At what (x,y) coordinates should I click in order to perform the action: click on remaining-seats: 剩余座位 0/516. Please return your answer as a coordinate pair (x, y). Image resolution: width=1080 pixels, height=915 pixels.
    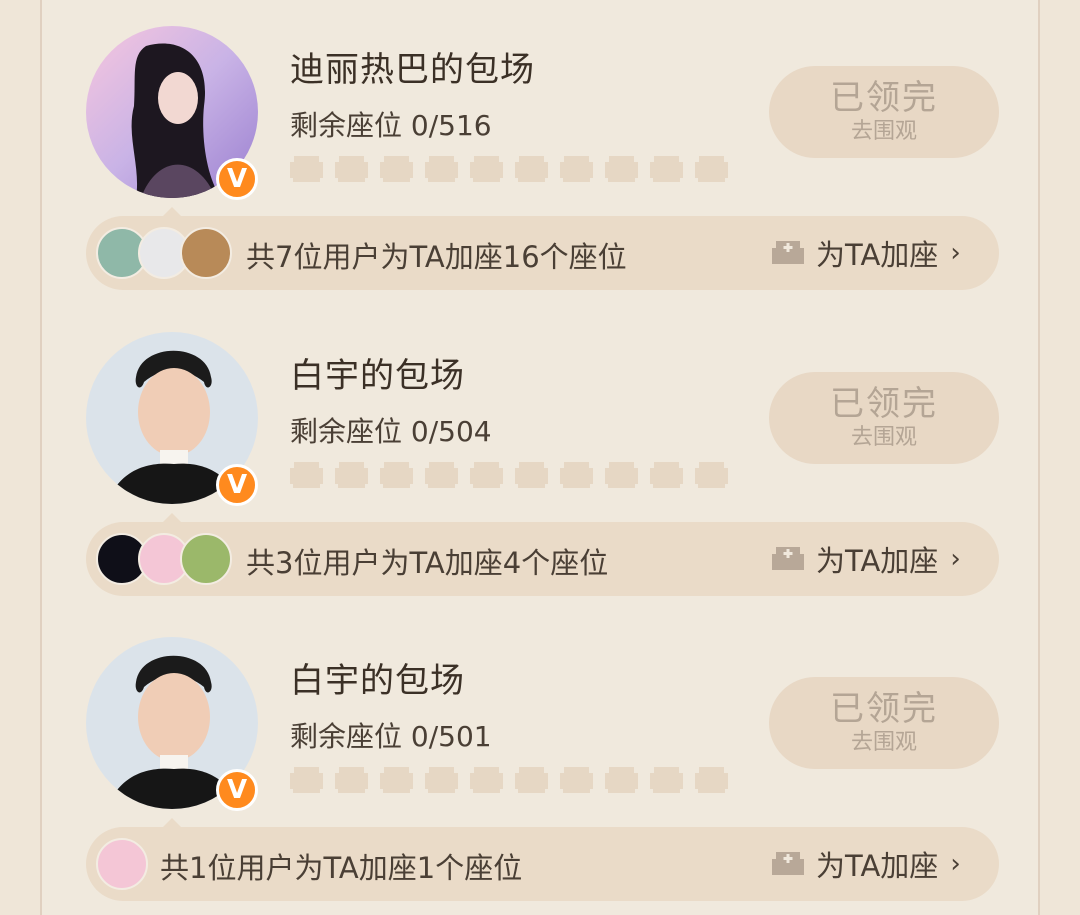
    Looking at the image, I should click on (391, 125).